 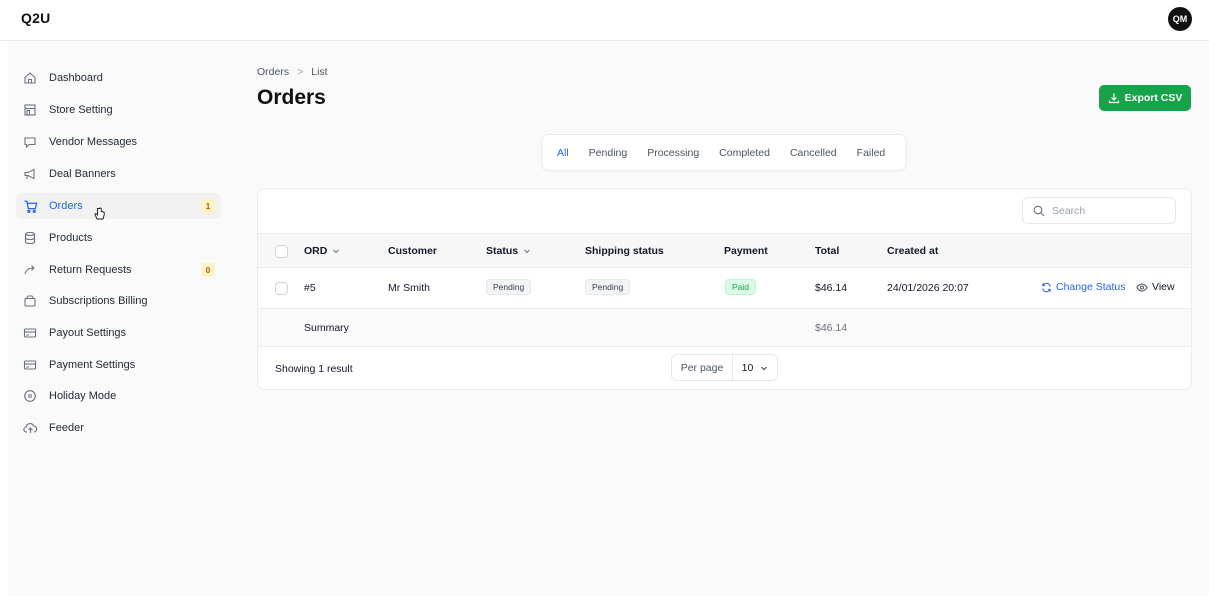 What do you see at coordinates (273, 72) in the screenshot?
I see `breadcrumb-orders-link: Orders` at bounding box center [273, 72].